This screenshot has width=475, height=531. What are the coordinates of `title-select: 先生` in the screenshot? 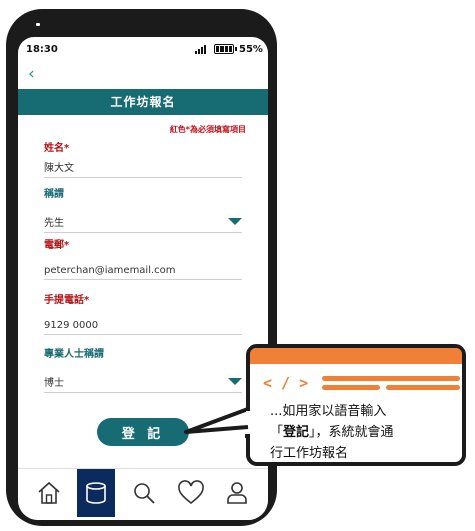 It's located at (143, 223).